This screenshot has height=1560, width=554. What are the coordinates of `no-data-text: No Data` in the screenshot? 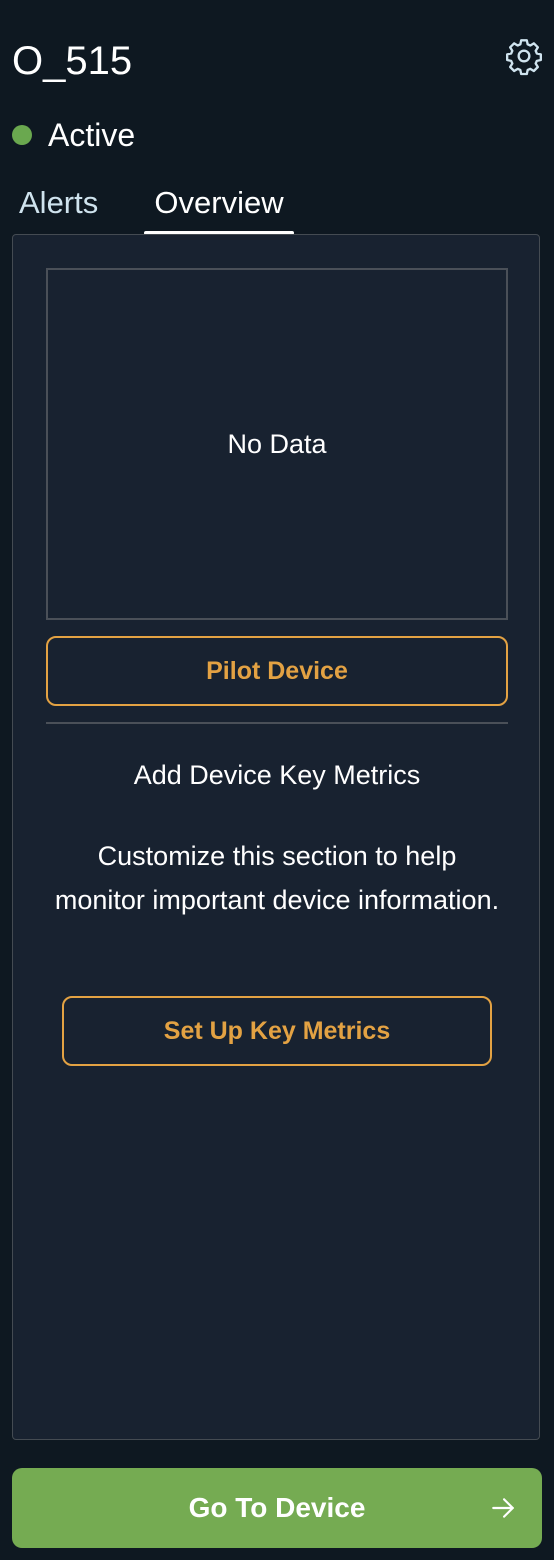 It's located at (277, 443).